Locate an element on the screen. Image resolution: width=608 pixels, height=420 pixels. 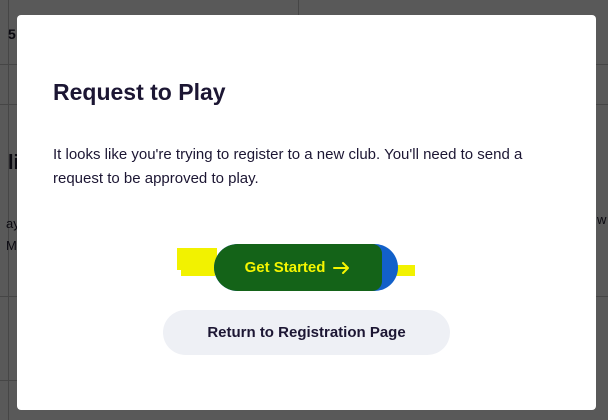
button-content: Get Started is located at coordinates (298, 267).